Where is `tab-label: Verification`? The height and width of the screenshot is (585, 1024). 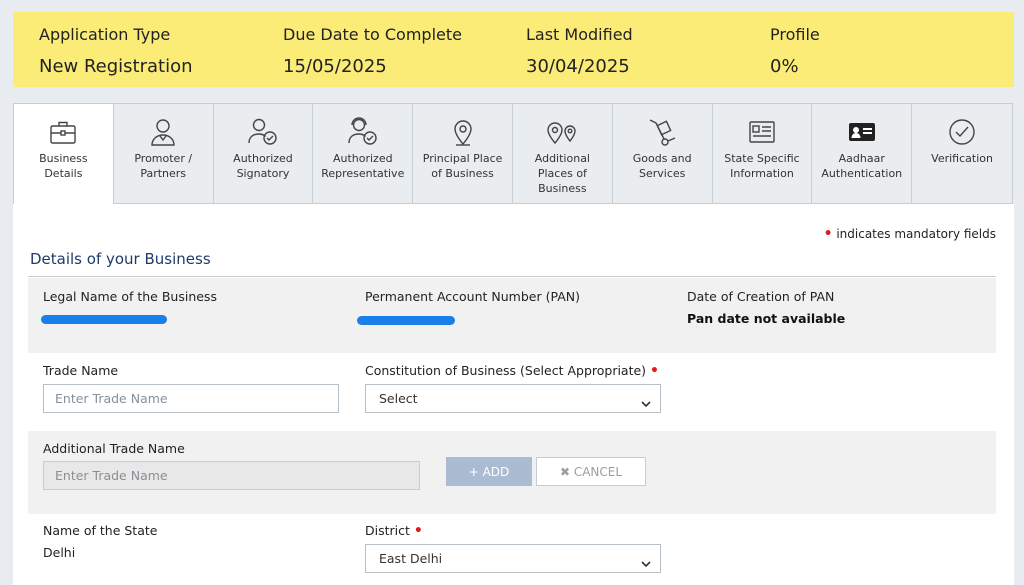
tab-label: Verification is located at coordinates (962, 158).